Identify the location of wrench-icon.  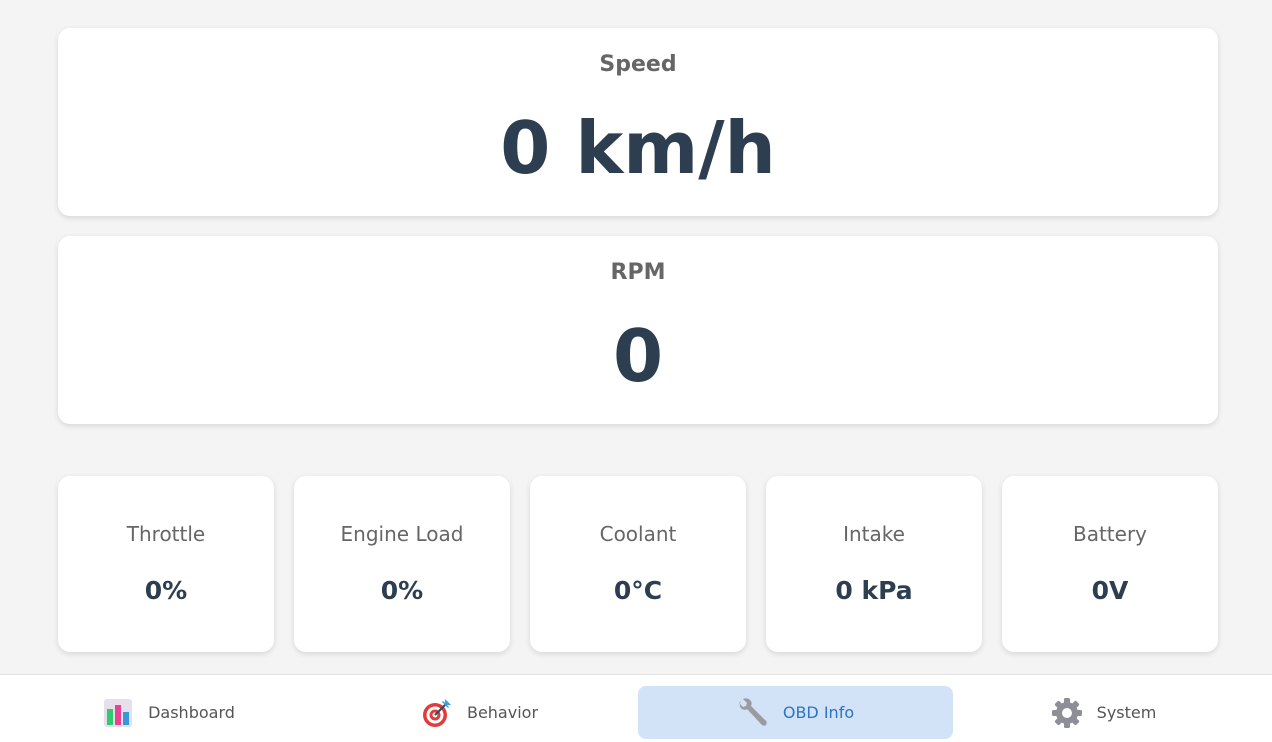
(753, 713).